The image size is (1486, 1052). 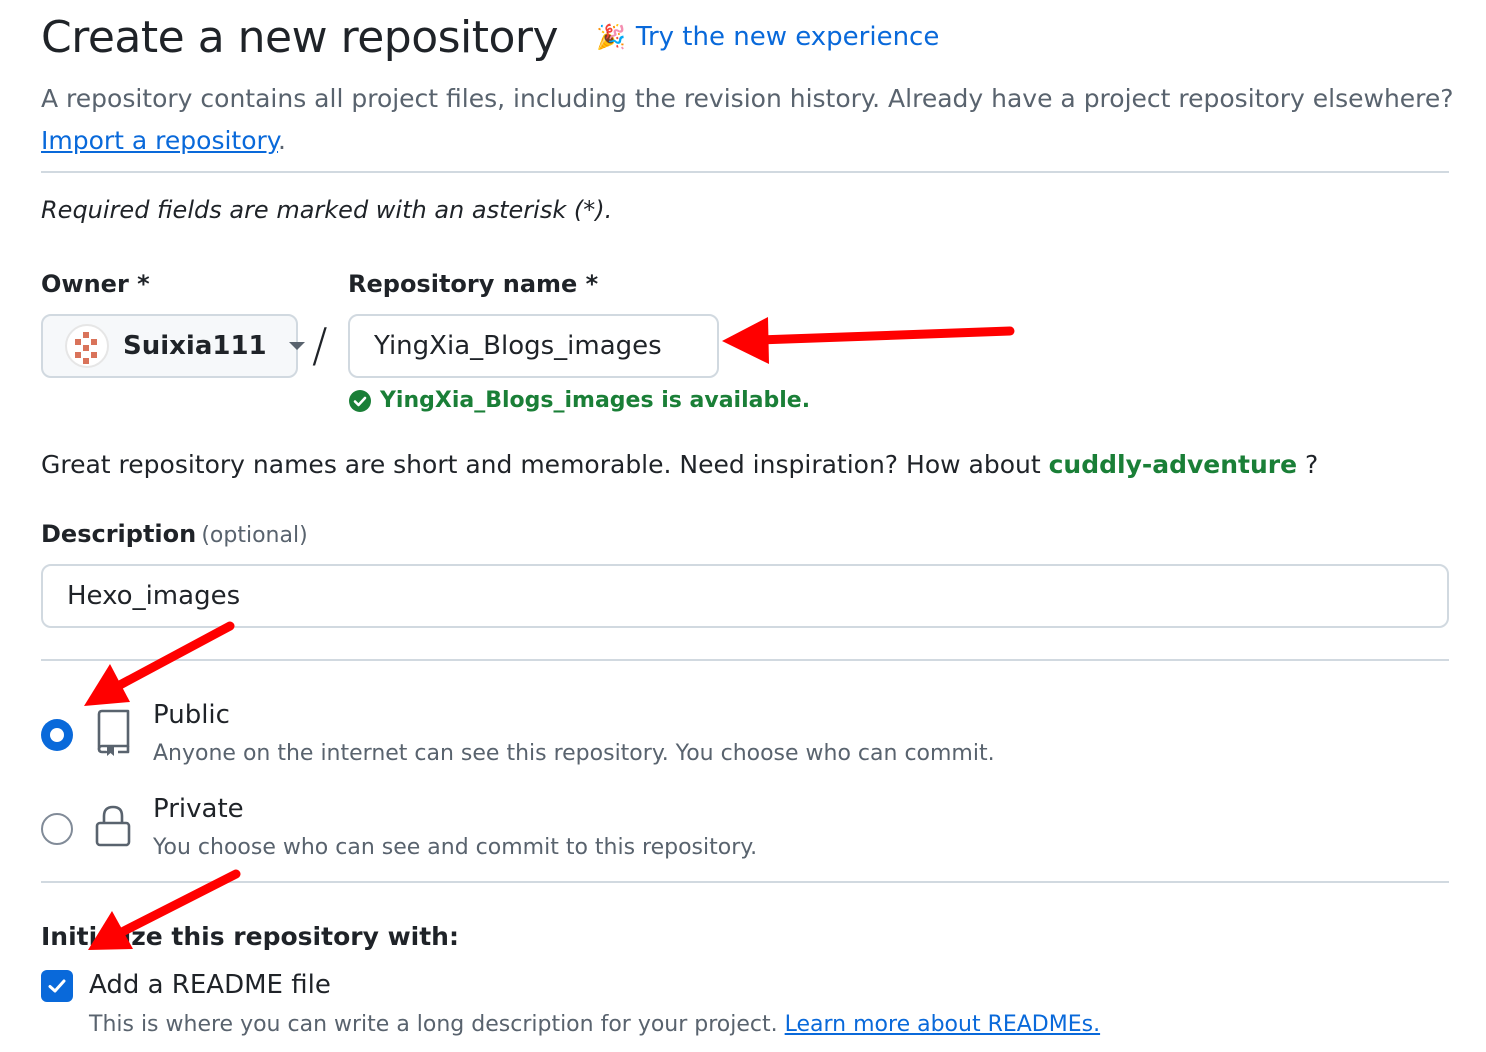 What do you see at coordinates (300, 37) in the screenshot?
I see `page-title: Create a new repository` at bounding box center [300, 37].